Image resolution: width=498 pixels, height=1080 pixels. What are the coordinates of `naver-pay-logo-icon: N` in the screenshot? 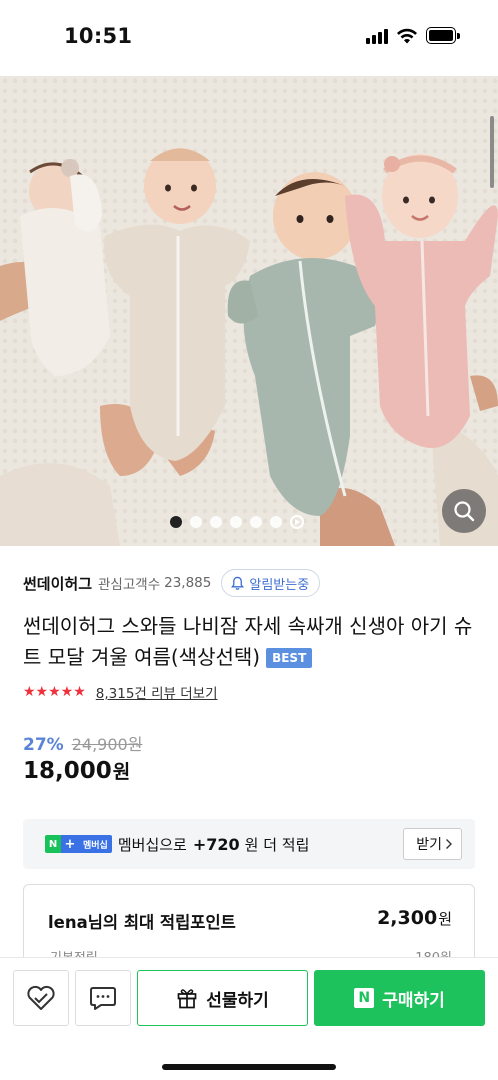 It's located at (364, 998).